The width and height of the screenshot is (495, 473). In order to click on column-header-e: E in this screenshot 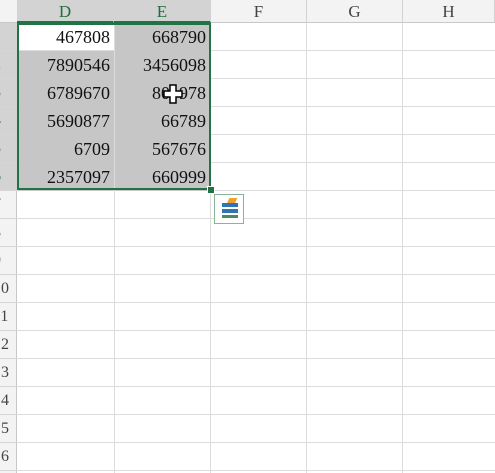, I will do `click(162, 11)`.